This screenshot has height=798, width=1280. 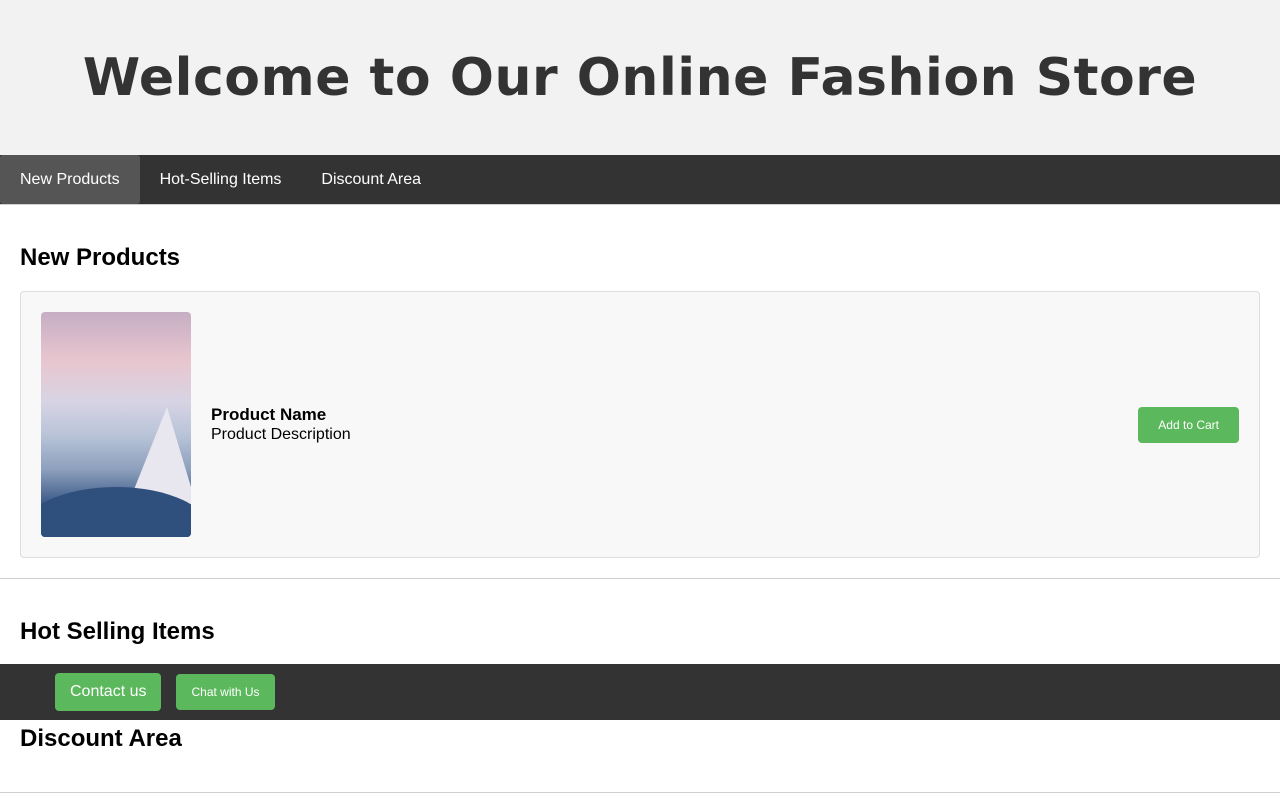 What do you see at coordinates (221, 179) in the screenshot?
I see `nav-item-hot-selling: Hot-Selling Items` at bounding box center [221, 179].